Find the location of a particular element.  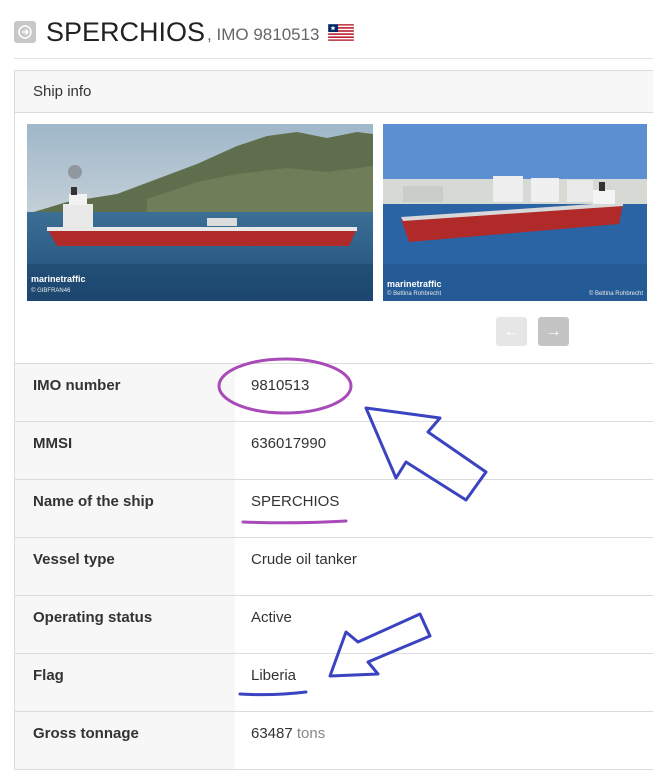

page-header: SPERCHIOS , IMO 9810513 is located at coordinates (184, 32).